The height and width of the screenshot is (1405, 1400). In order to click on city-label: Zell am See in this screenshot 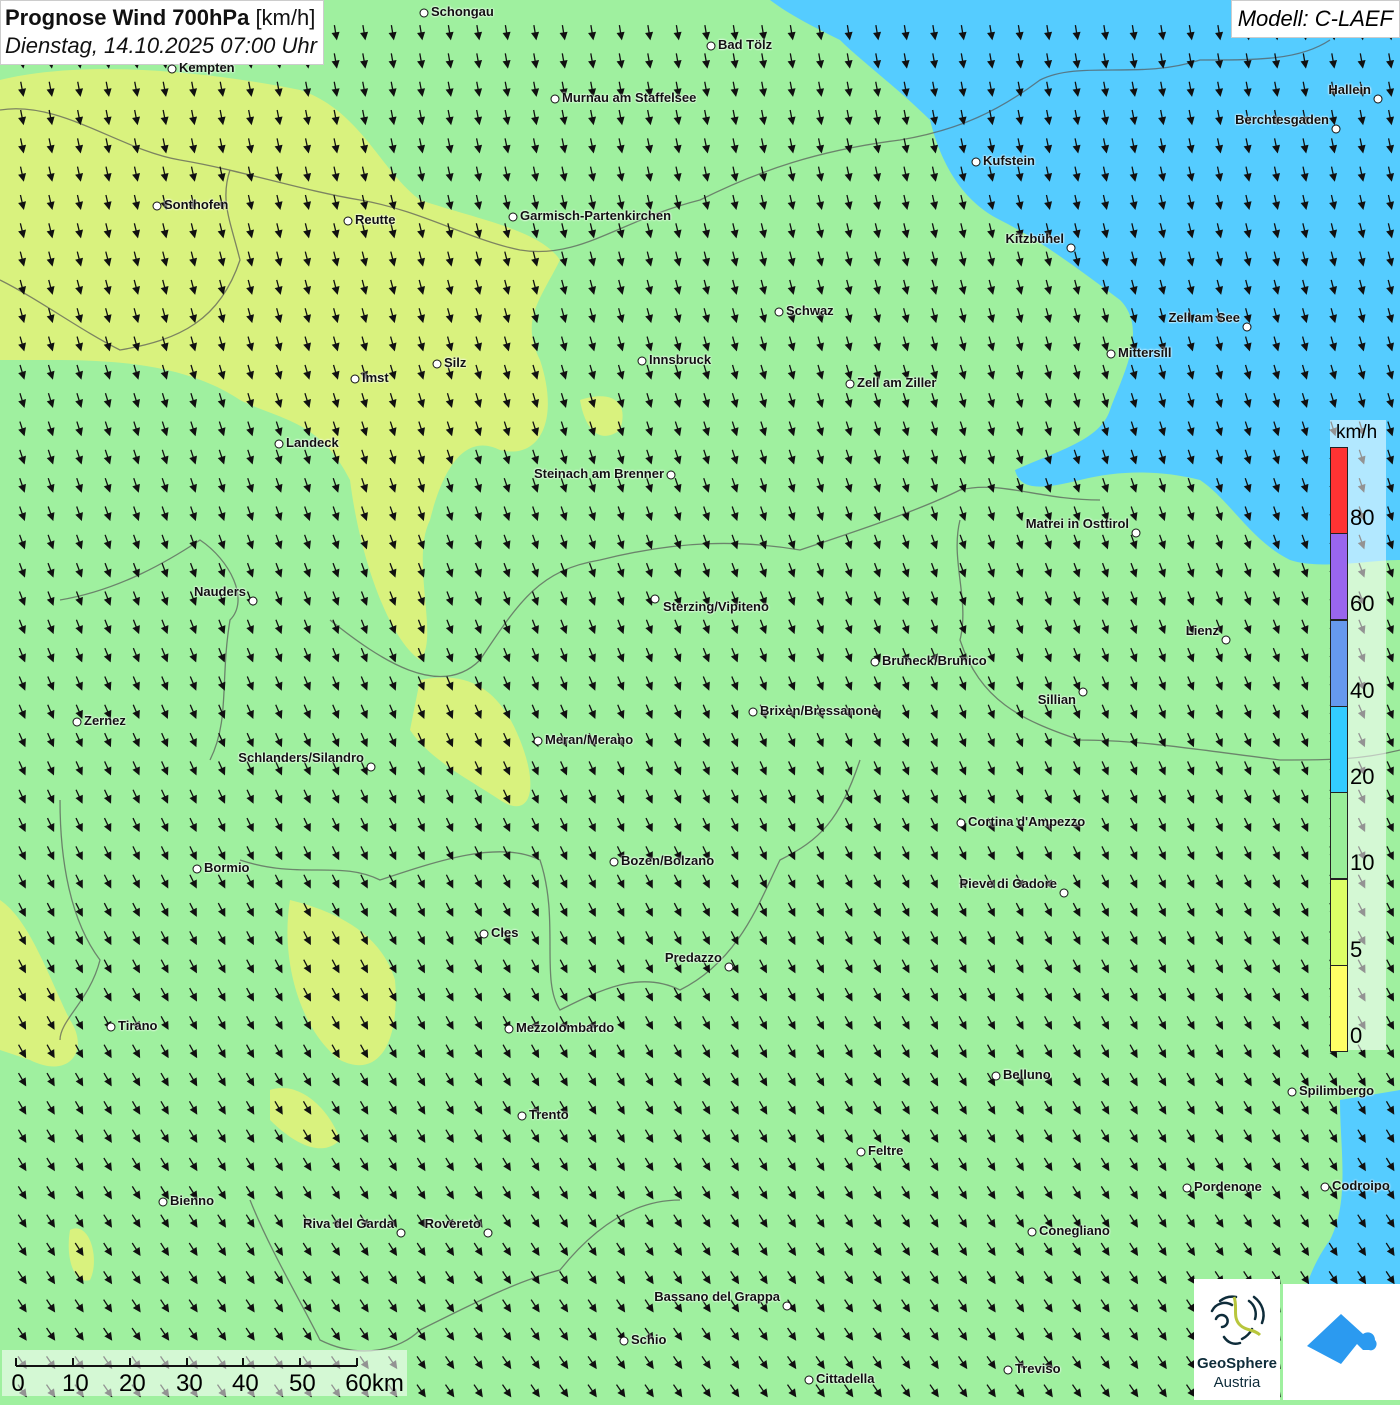, I will do `click(1204, 317)`.